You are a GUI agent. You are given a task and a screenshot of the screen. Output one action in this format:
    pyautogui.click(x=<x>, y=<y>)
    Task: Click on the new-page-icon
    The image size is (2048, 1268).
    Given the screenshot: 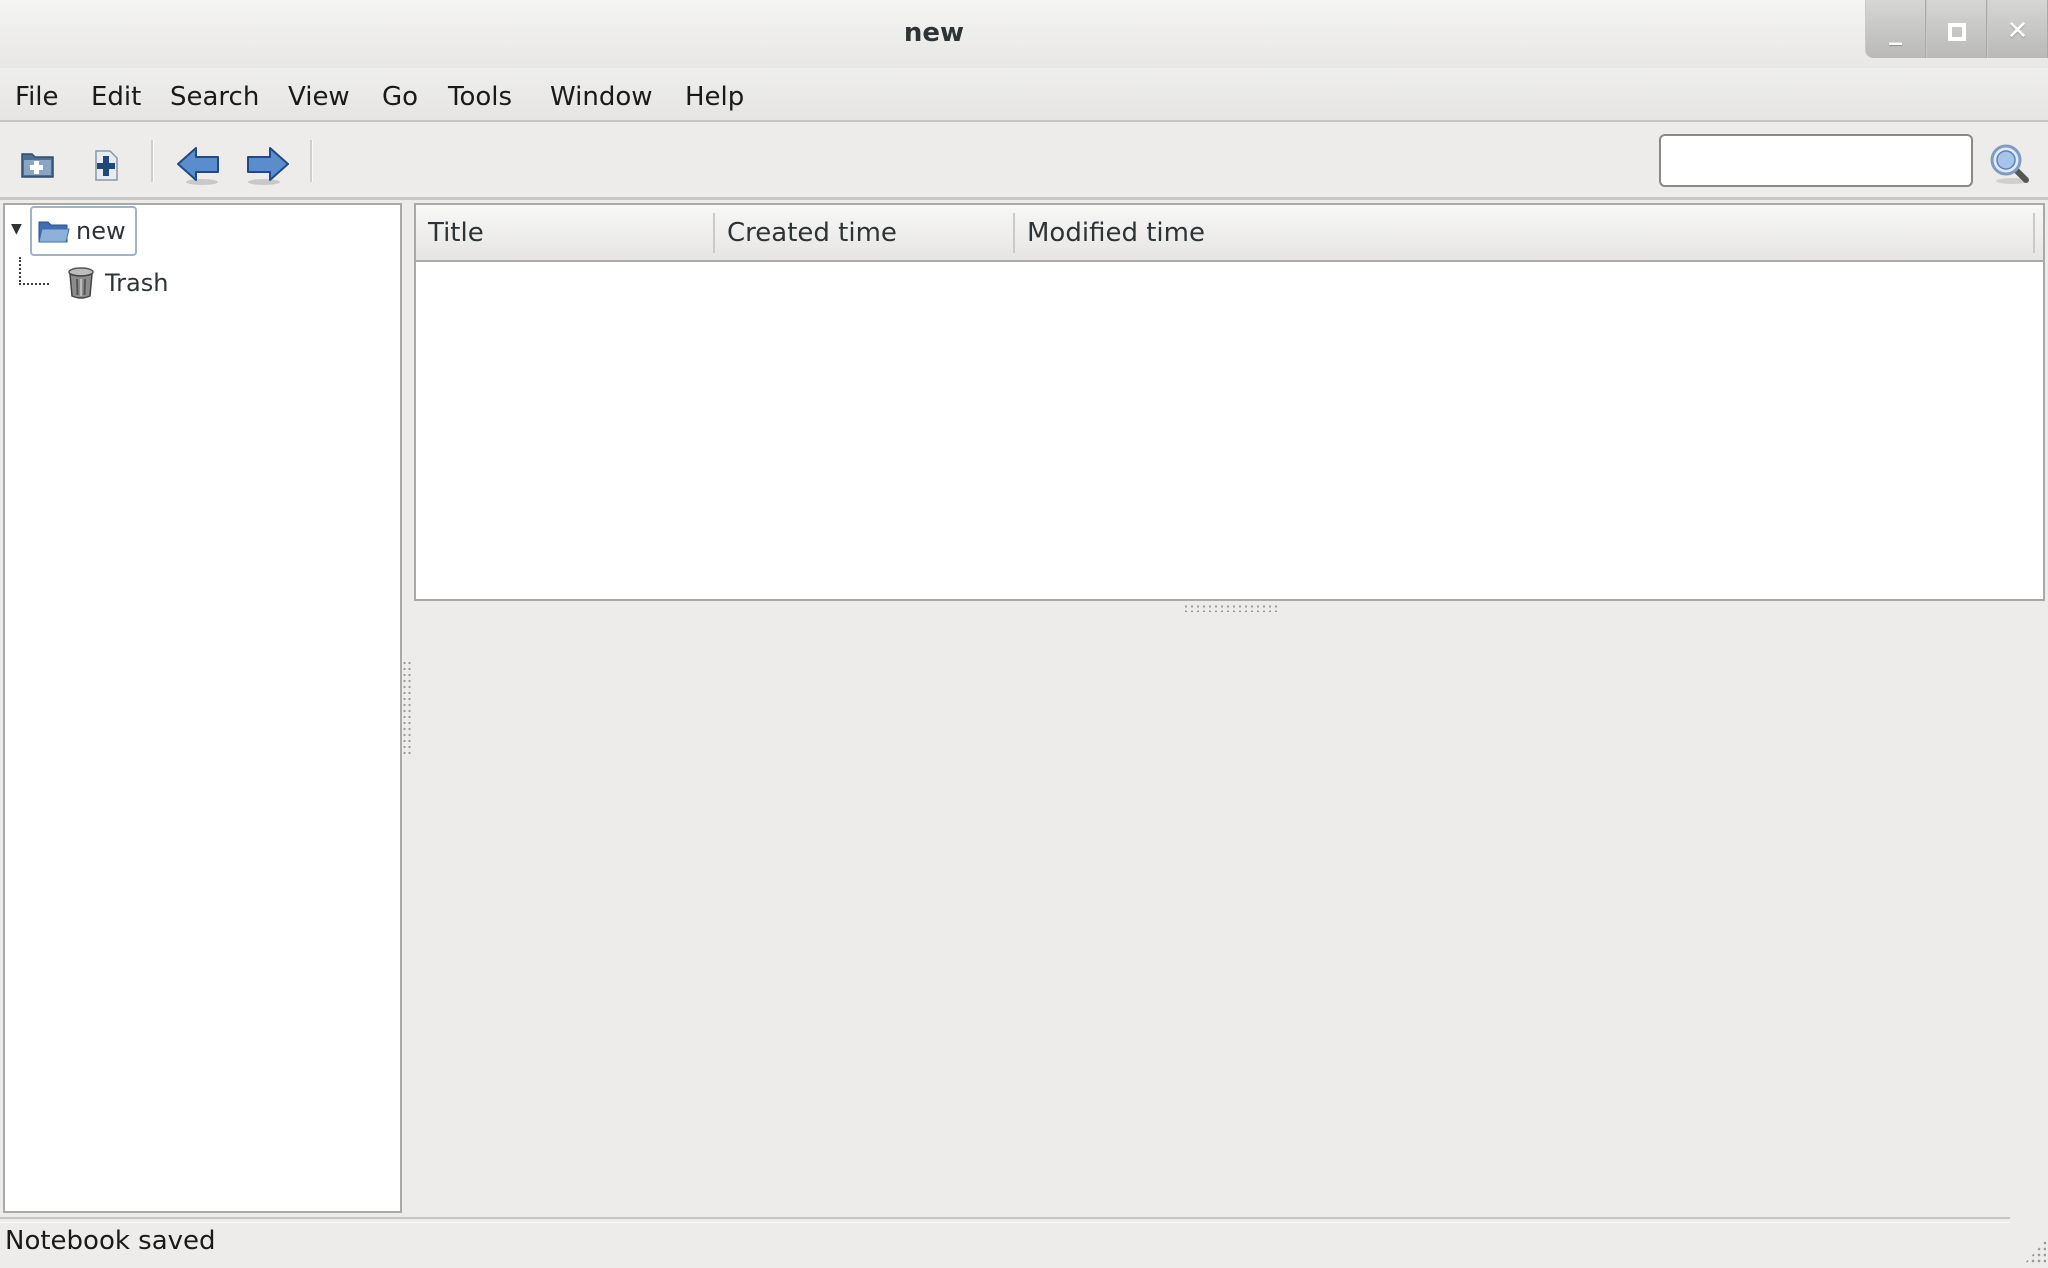 What is the action you would take?
    pyautogui.click(x=106, y=165)
    